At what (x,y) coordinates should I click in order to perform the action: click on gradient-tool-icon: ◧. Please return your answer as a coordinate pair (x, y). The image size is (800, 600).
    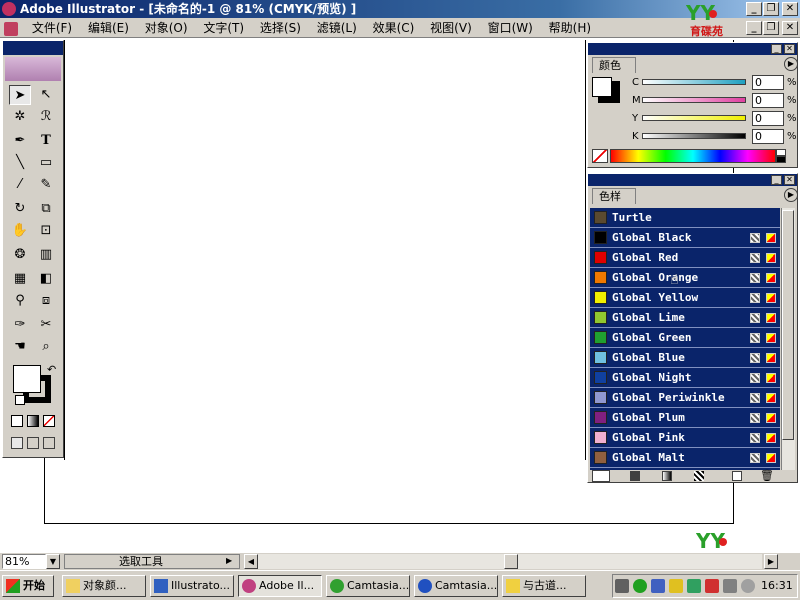
    Looking at the image, I should click on (46, 279).